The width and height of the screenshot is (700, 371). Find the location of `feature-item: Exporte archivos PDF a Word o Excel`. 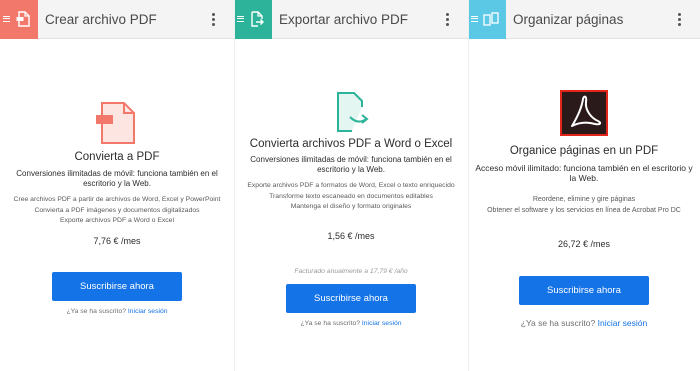

feature-item: Exporte archivos PDF a Word o Excel is located at coordinates (117, 220).